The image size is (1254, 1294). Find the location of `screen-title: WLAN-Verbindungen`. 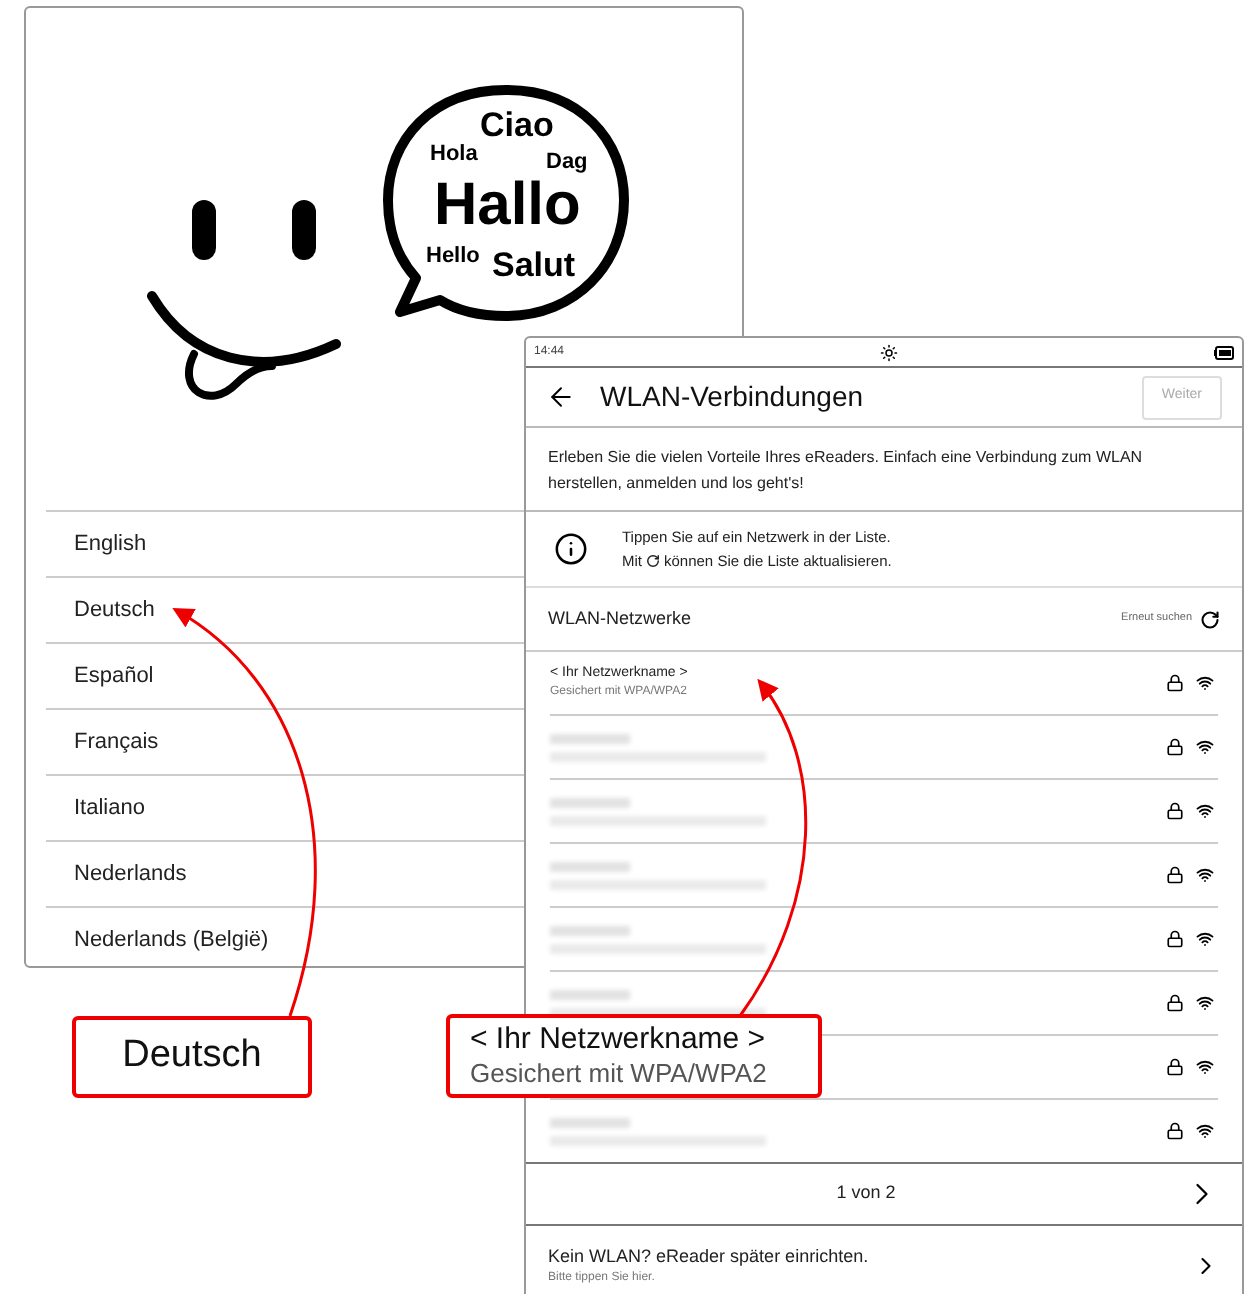

screen-title: WLAN-Verbindungen is located at coordinates (733, 397).